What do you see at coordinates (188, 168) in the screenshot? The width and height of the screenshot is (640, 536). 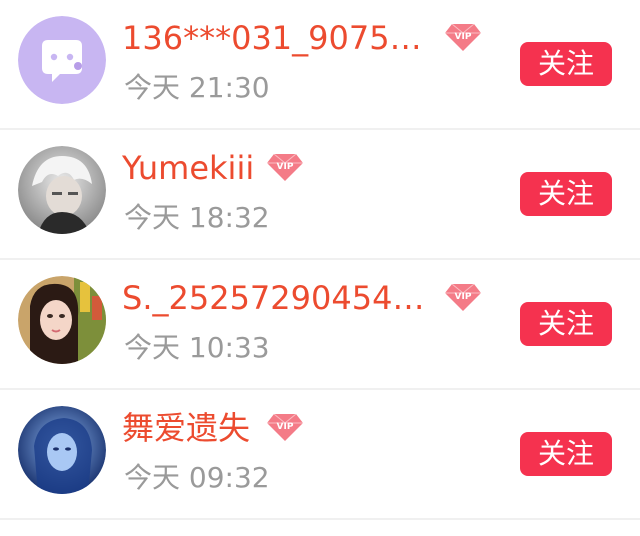 I see `user-name: Yumekiii` at bounding box center [188, 168].